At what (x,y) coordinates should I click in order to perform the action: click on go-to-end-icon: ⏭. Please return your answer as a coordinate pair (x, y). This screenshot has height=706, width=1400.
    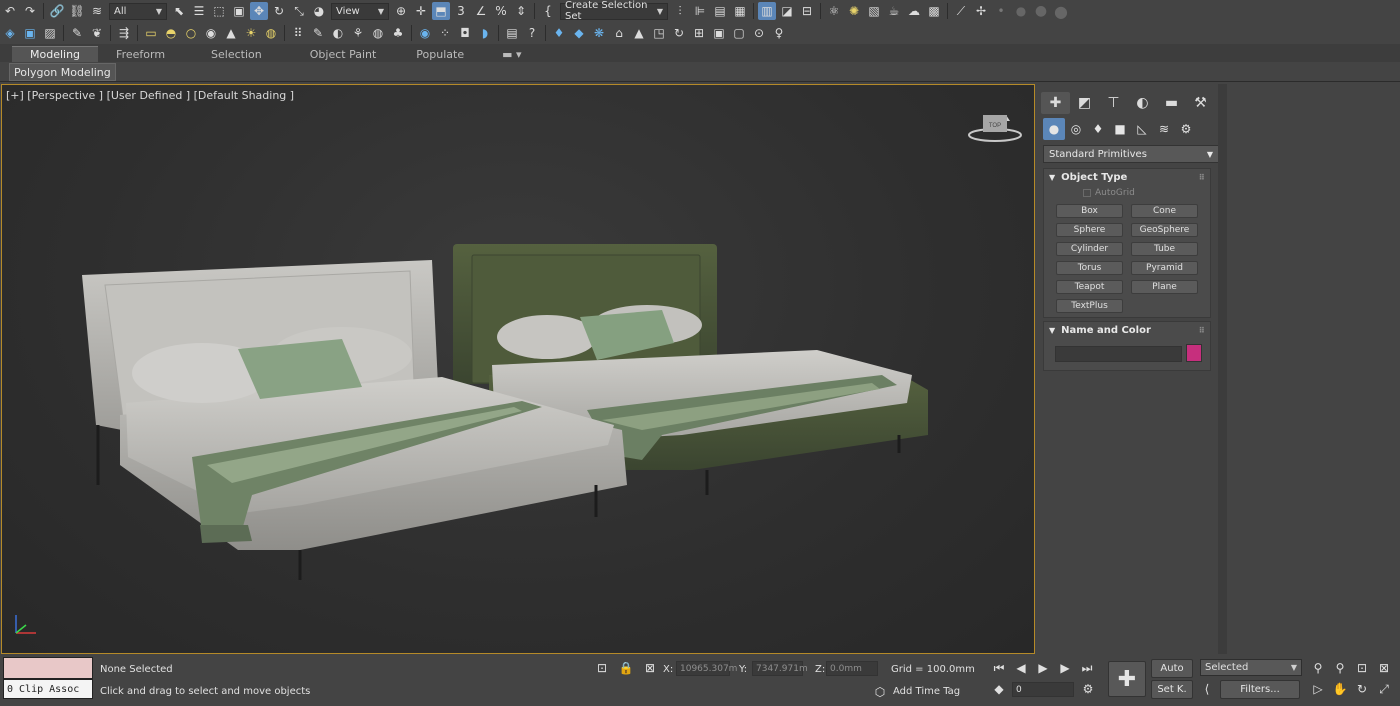
    Looking at the image, I should click on (1087, 668).